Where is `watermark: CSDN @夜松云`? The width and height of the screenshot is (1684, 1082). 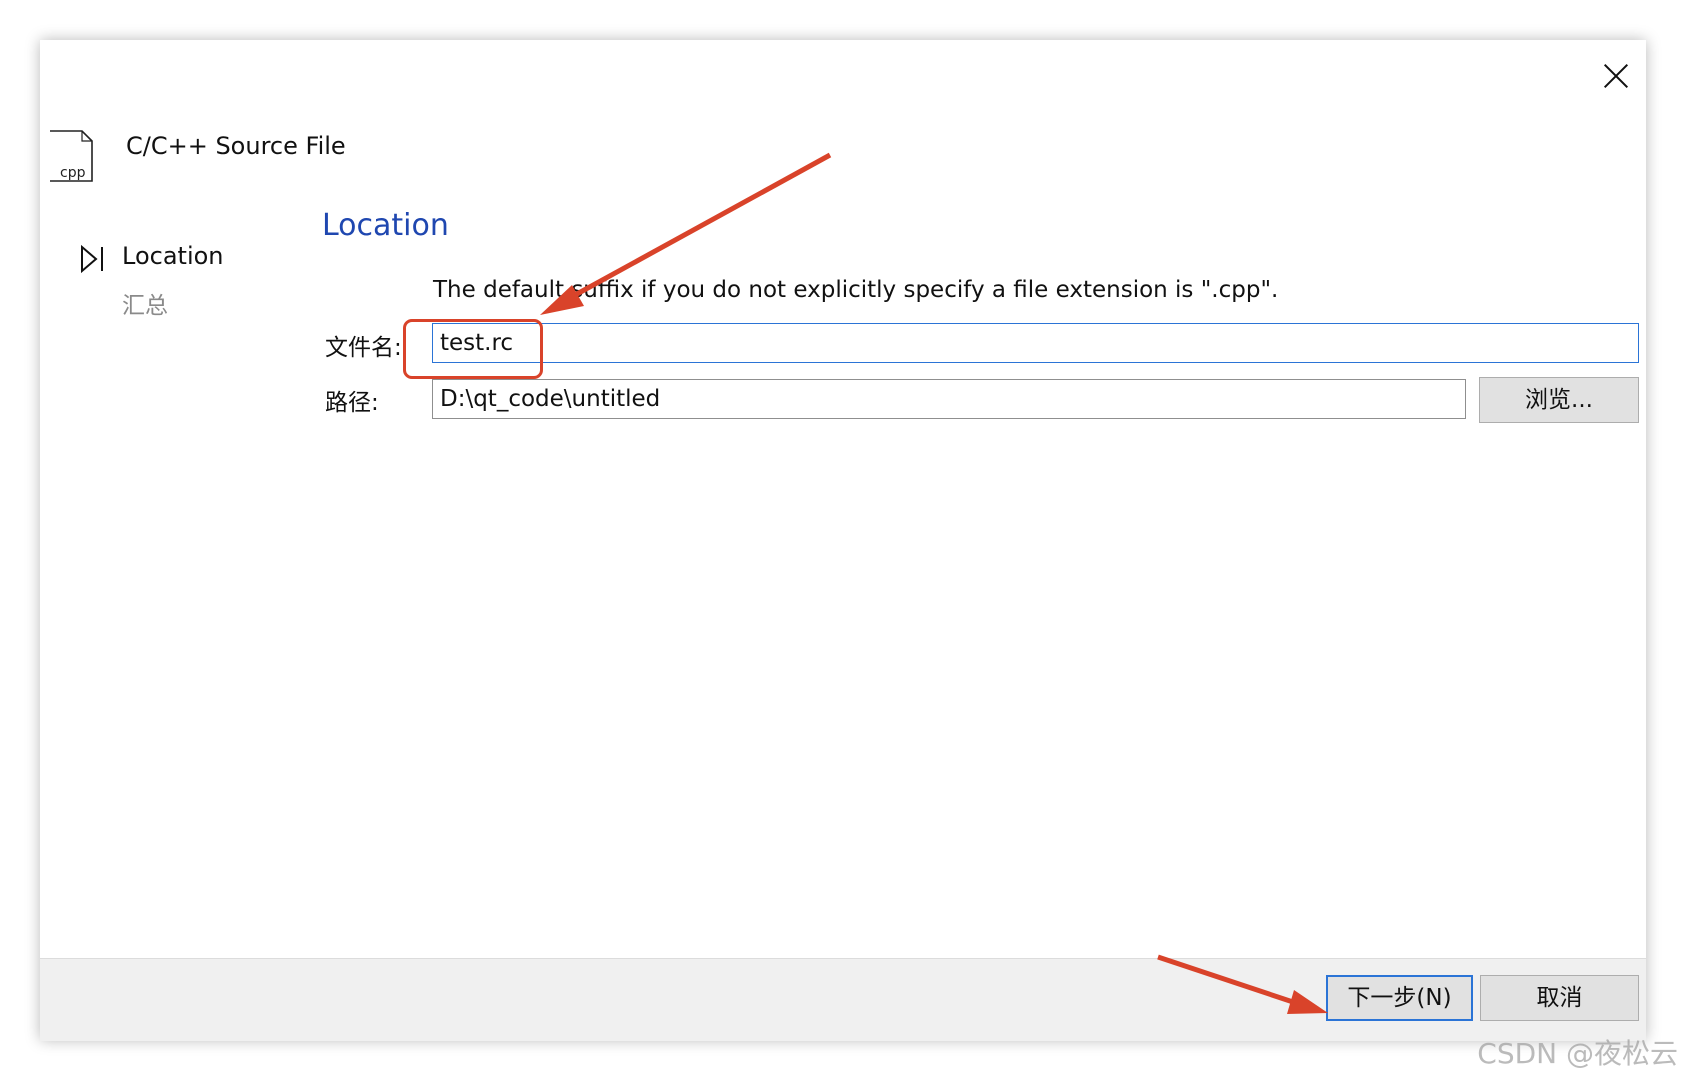 watermark: CSDN @夜松云 is located at coordinates (1577, 1053).